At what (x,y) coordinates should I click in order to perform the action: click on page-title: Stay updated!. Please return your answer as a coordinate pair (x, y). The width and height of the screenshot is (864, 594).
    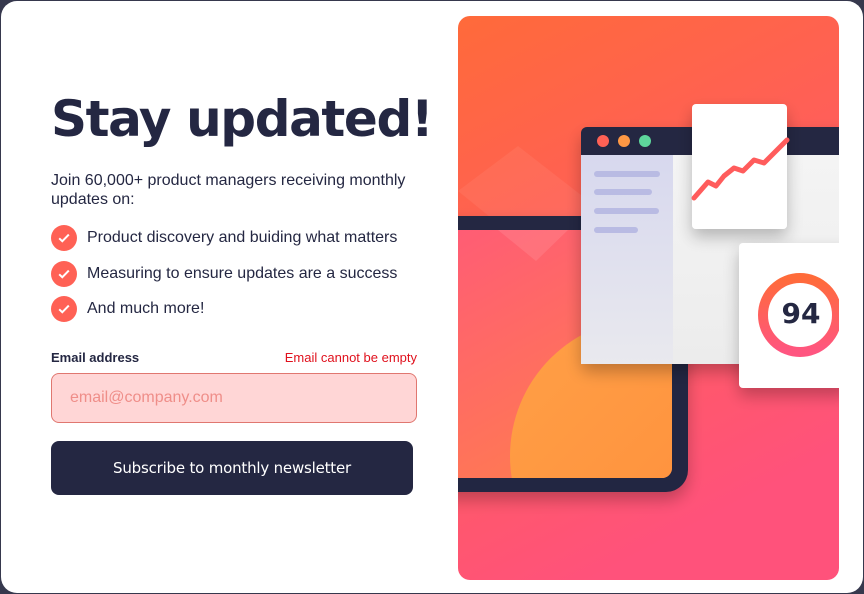
    Looking at the image, I should click on (242, 119).